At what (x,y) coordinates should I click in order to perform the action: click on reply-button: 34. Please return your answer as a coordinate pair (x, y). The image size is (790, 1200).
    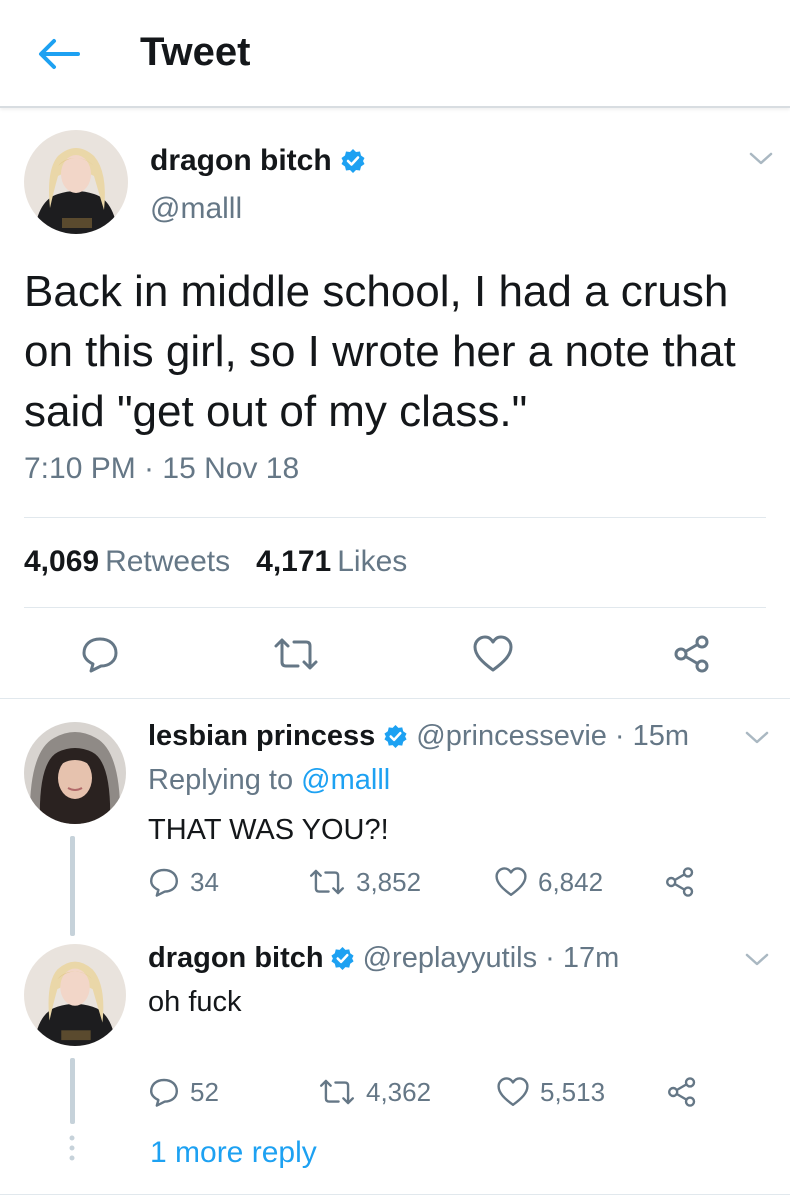
    Looking at the image, I should click on (228, 882).